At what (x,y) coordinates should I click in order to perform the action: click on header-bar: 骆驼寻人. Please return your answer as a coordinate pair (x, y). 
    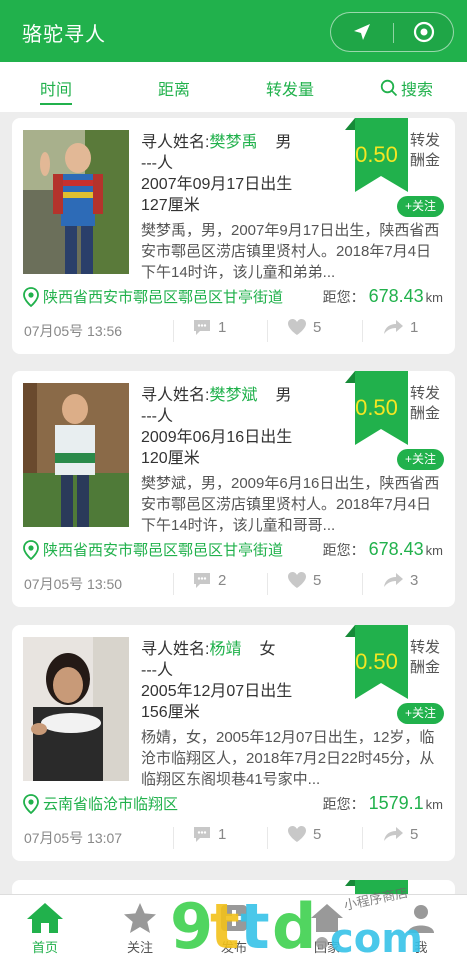
    Looking at the image, I should click on (233, 31).